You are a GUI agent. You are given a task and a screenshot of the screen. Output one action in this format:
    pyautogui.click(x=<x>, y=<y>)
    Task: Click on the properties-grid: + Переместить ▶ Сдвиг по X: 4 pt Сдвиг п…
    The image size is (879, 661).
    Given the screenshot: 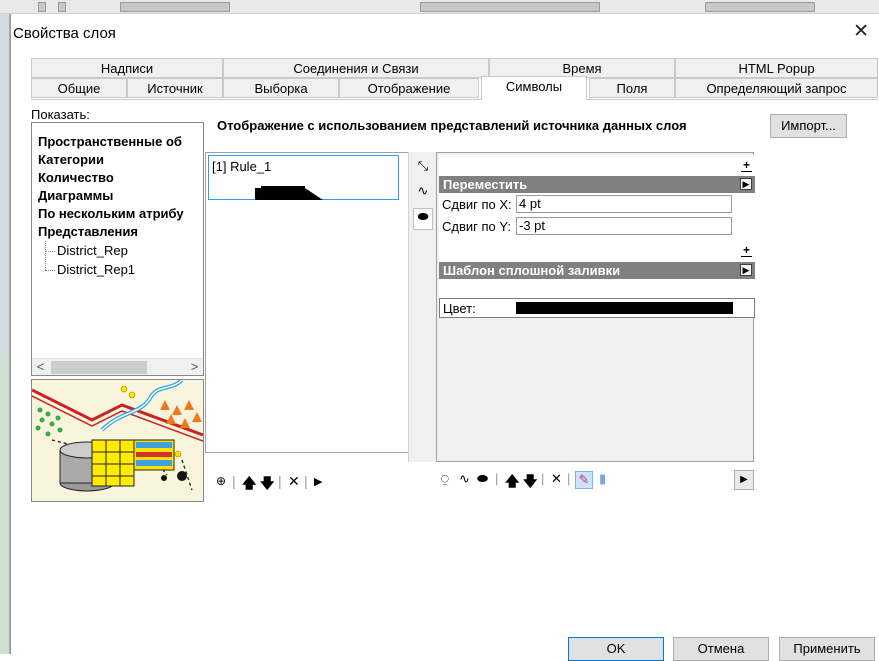 What is the action you would take?
    pyautogui.click(x=597, y=236)
    